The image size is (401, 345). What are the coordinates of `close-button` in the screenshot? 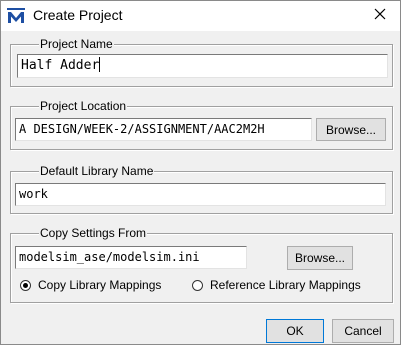 It's located at (379, 16).